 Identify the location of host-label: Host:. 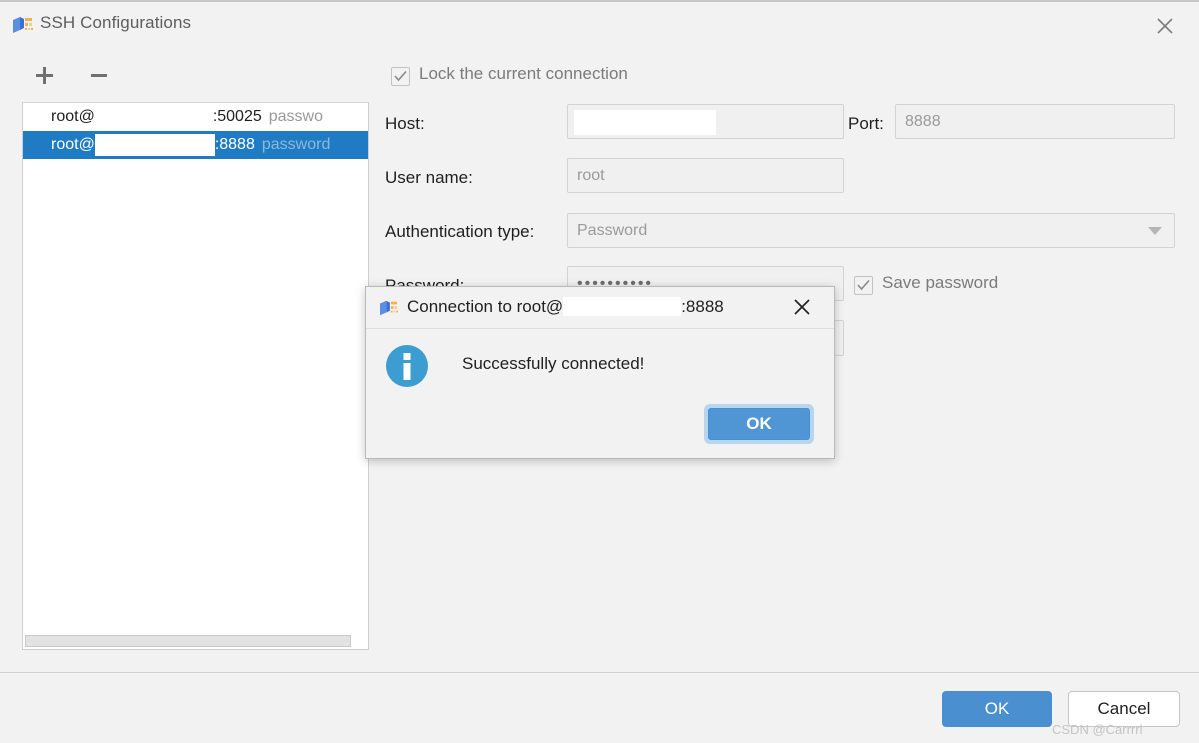
(405, 123).